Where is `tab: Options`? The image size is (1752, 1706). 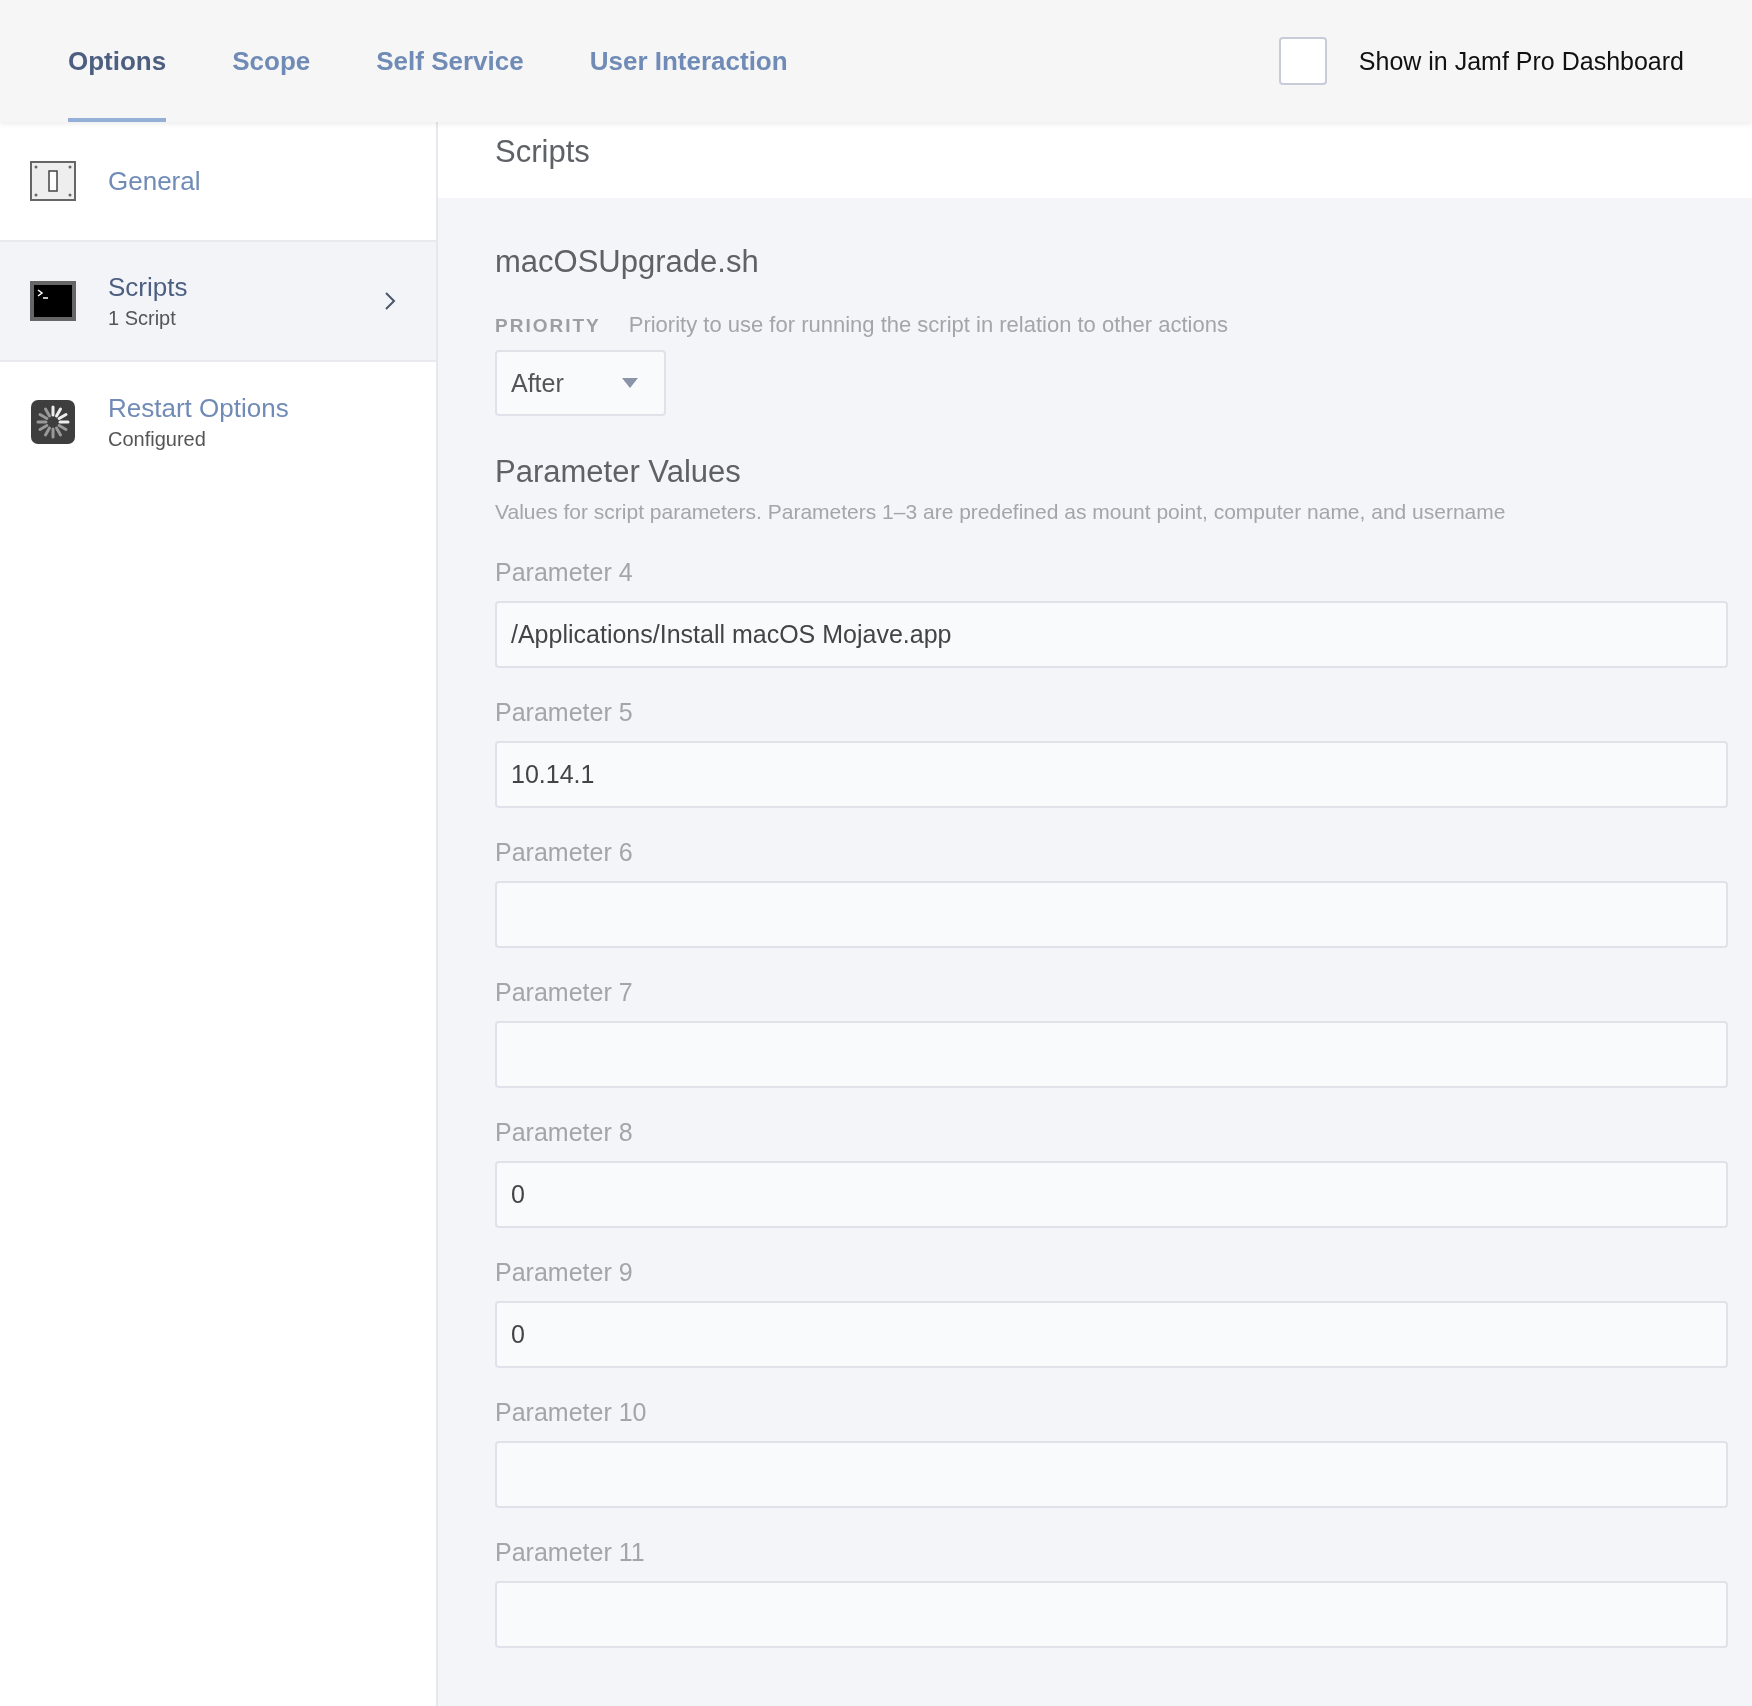
tab: Options is located at coordinates (117, 61).